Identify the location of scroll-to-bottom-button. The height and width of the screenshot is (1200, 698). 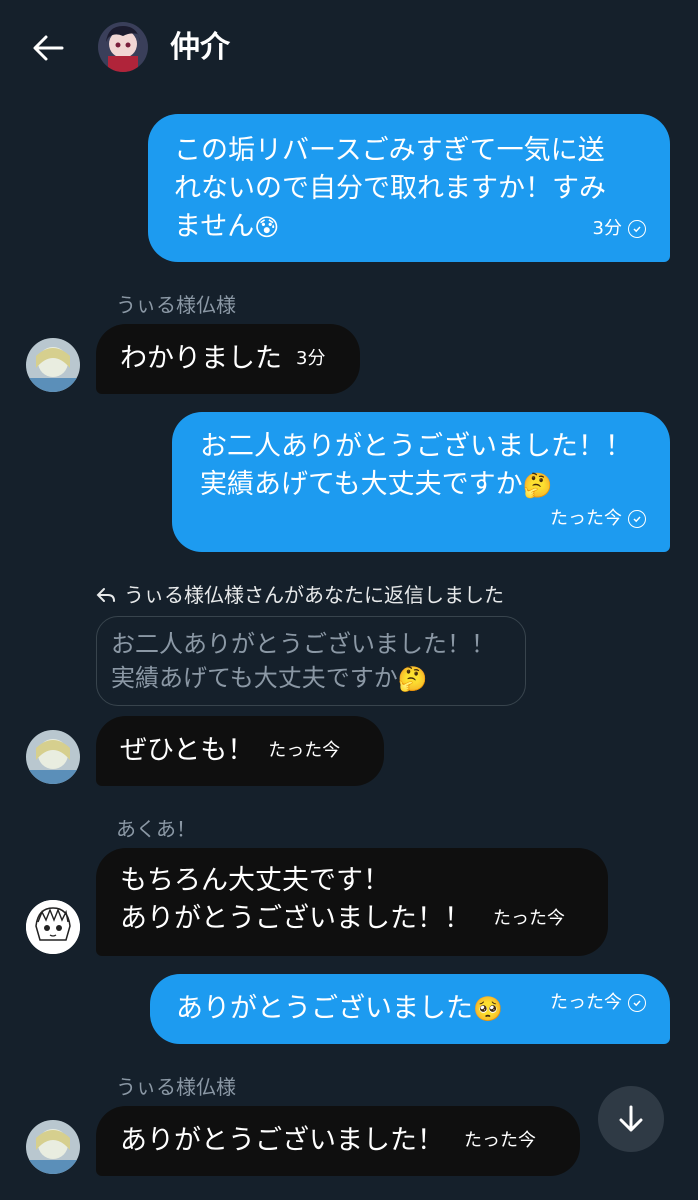
(631, 1119).